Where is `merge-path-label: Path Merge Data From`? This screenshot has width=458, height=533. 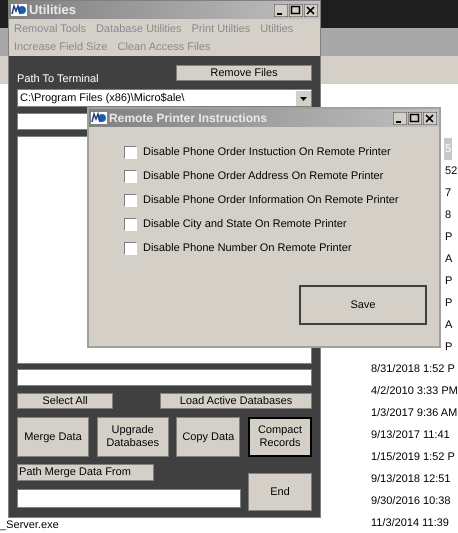
merge-path-label: Path Merge Data From is located at coordinates (85, 472).